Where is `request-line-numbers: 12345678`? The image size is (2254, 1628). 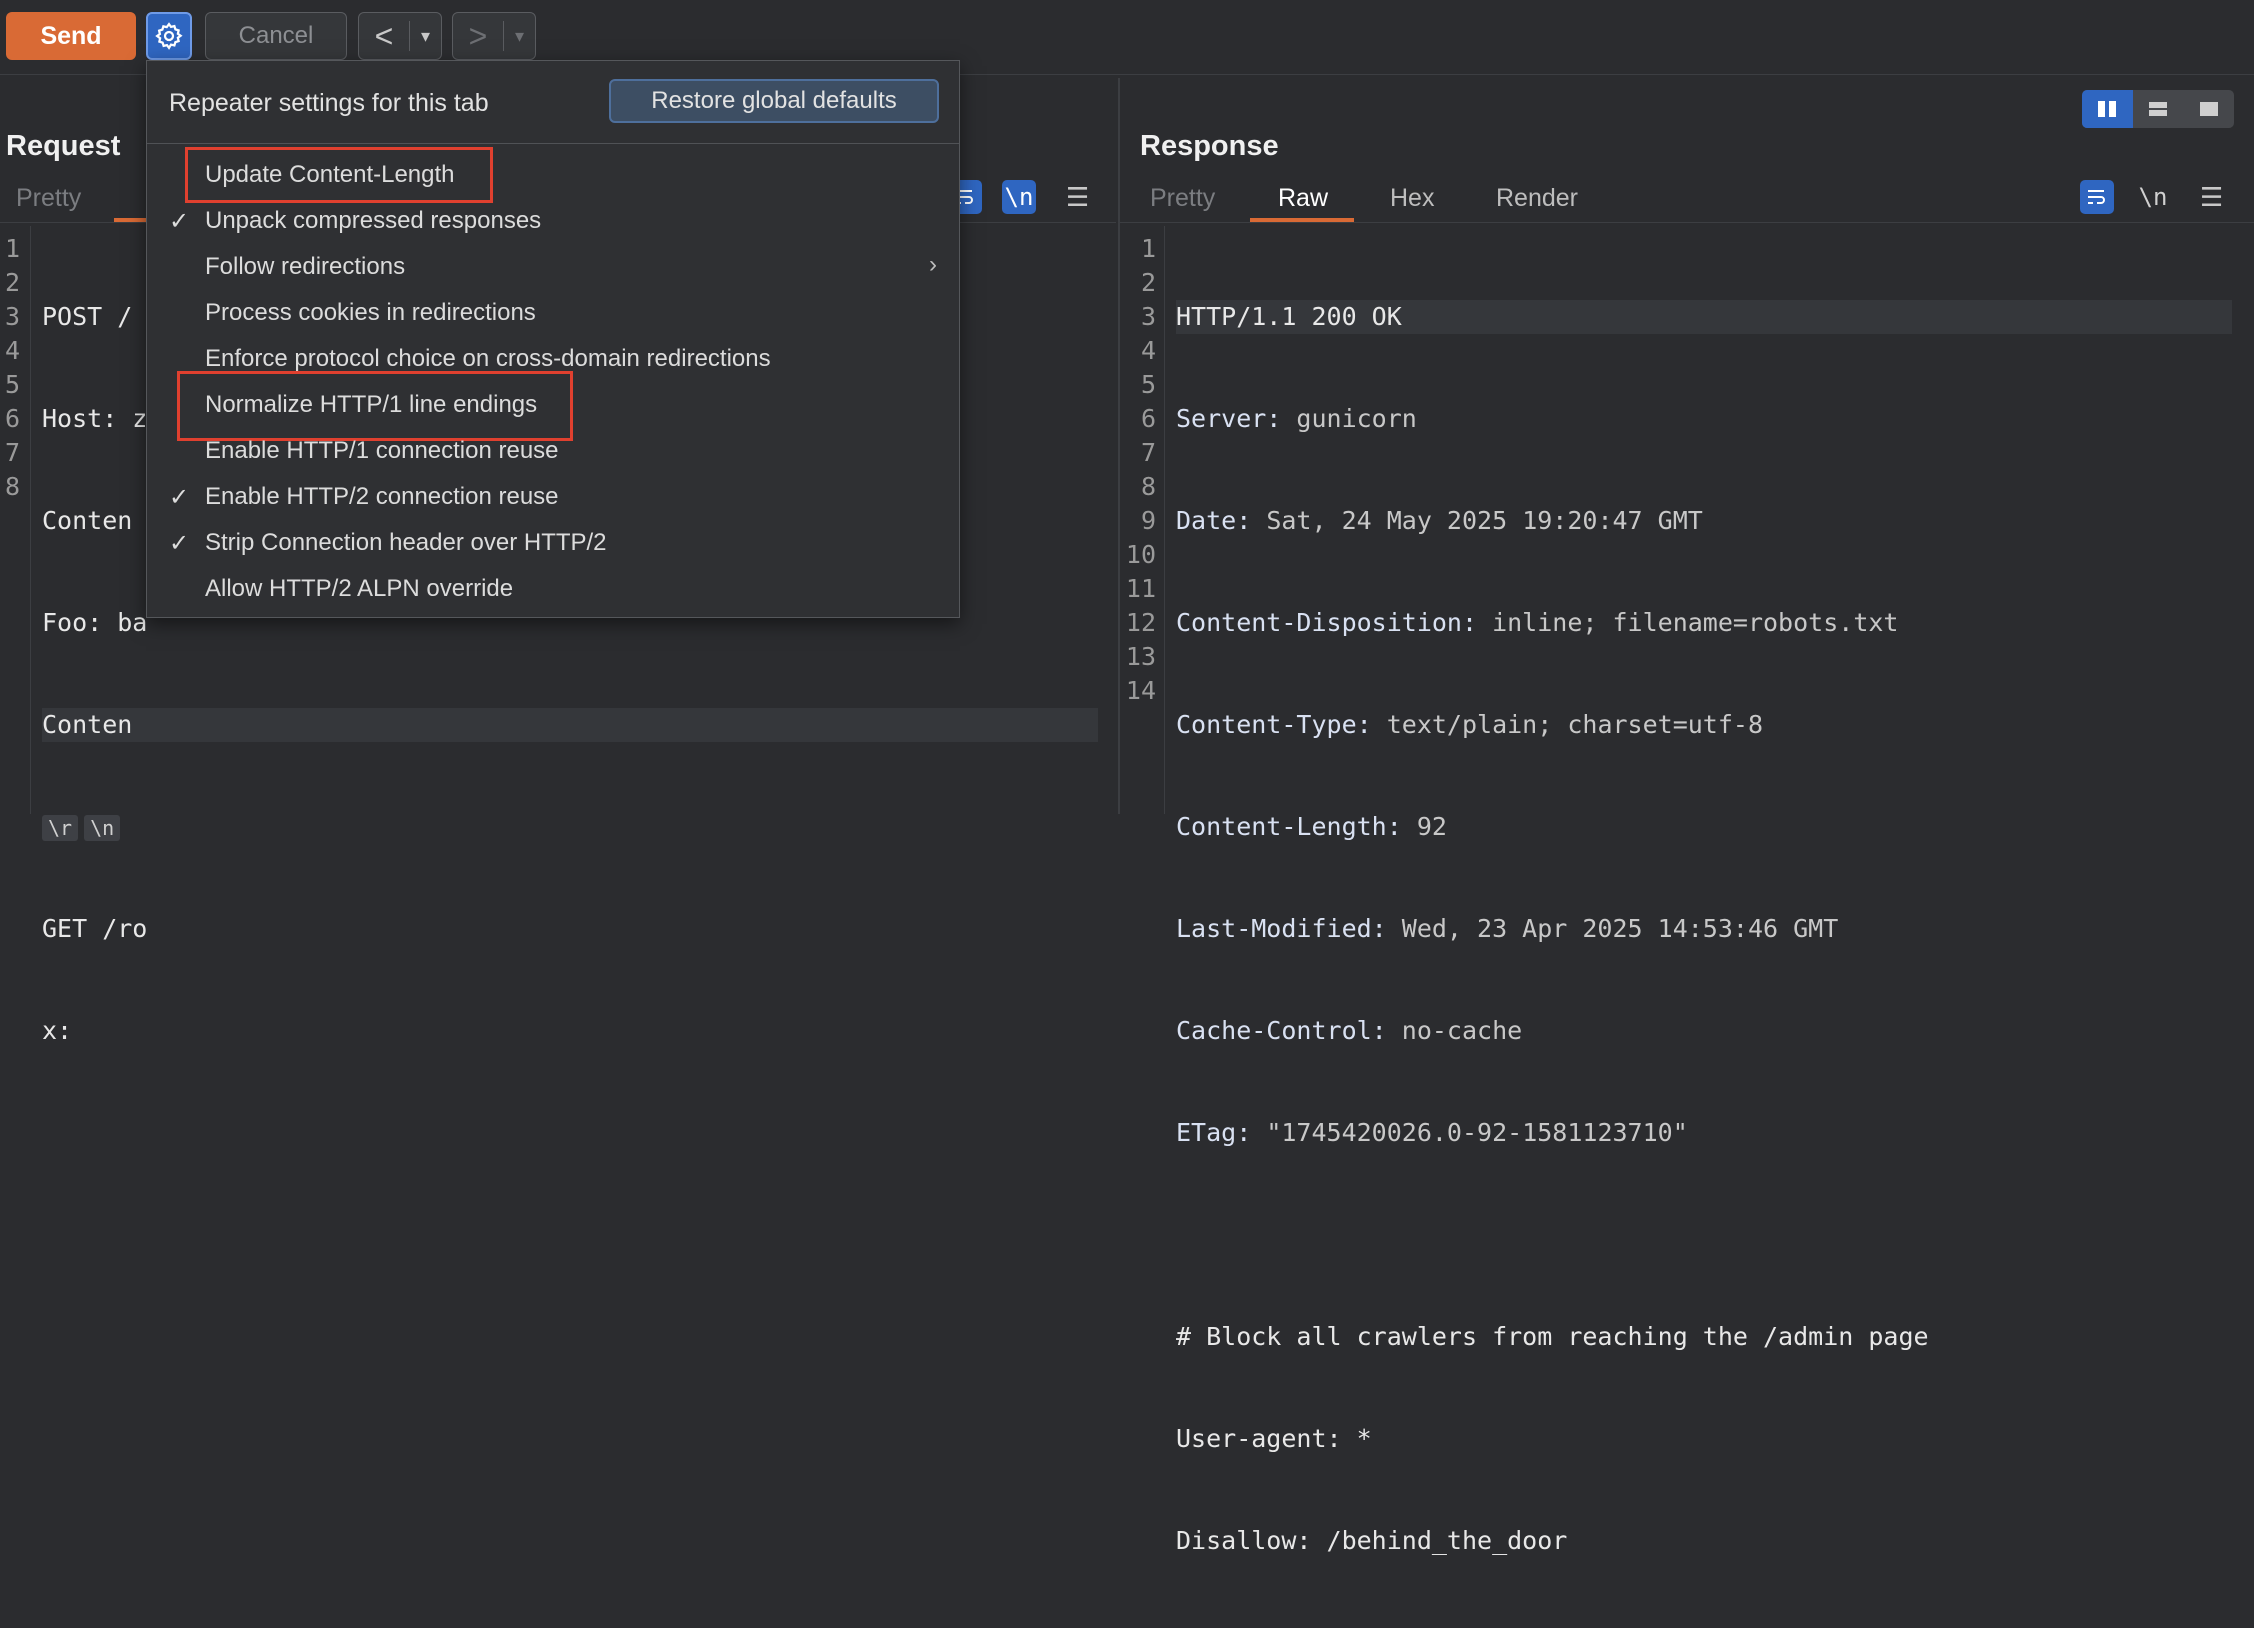 request-line-numbers: 12345678 is located at coordinates (12, 367).